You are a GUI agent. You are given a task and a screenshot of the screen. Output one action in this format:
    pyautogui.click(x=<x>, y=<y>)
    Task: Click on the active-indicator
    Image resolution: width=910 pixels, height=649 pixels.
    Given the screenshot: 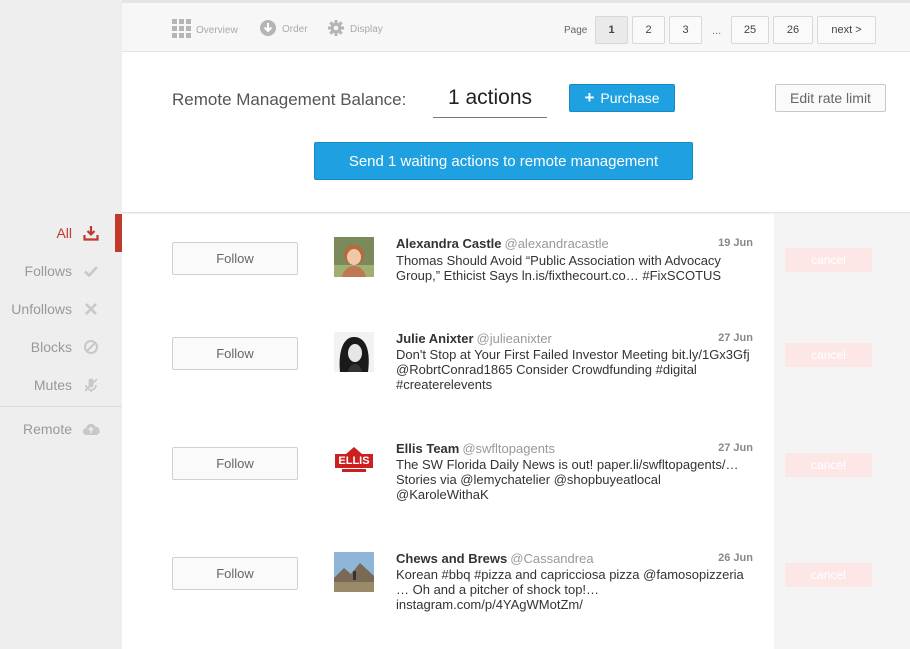 What is the action you would take?
    pyautogui.click(x=118, y=233)
    